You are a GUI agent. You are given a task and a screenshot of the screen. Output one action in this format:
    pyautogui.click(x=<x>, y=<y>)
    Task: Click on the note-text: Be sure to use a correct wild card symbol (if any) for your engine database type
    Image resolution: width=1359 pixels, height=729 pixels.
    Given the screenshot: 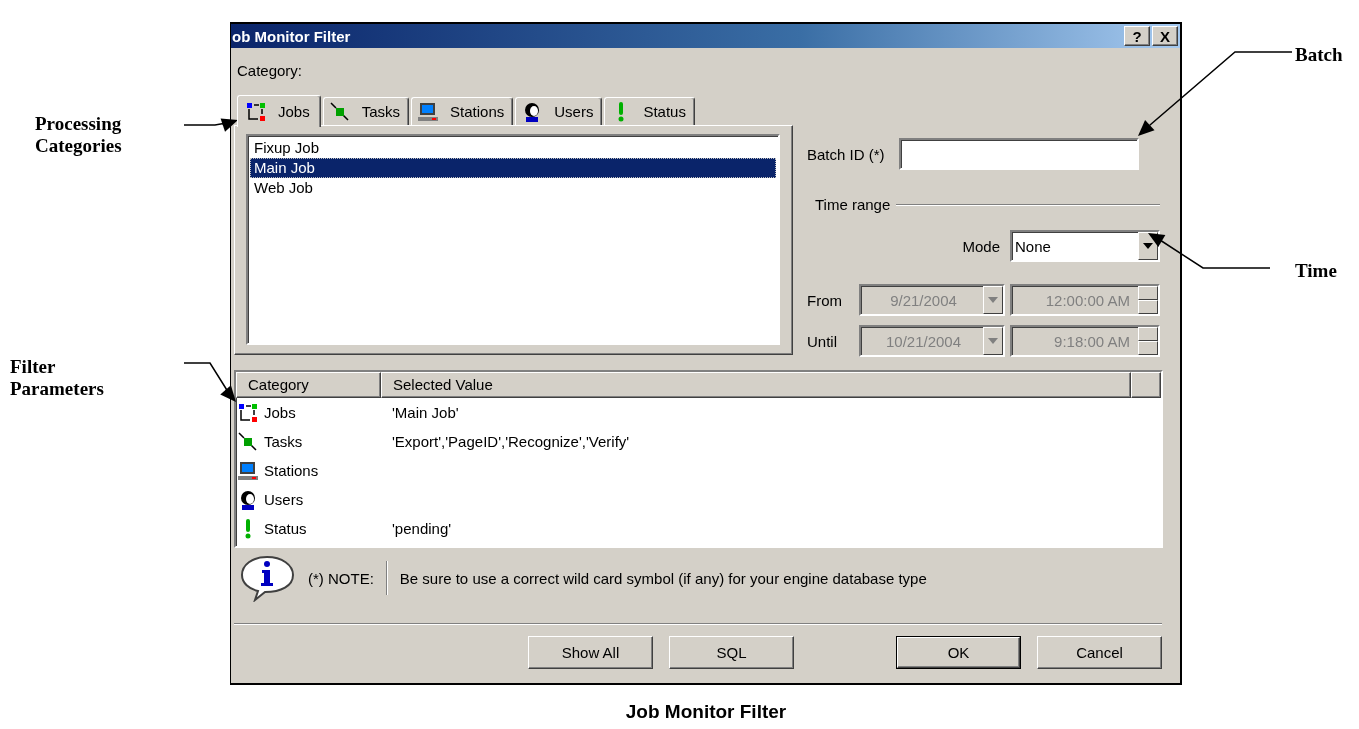 What is the action you would take?
    pyautogui.click(x=663, y=578)
    